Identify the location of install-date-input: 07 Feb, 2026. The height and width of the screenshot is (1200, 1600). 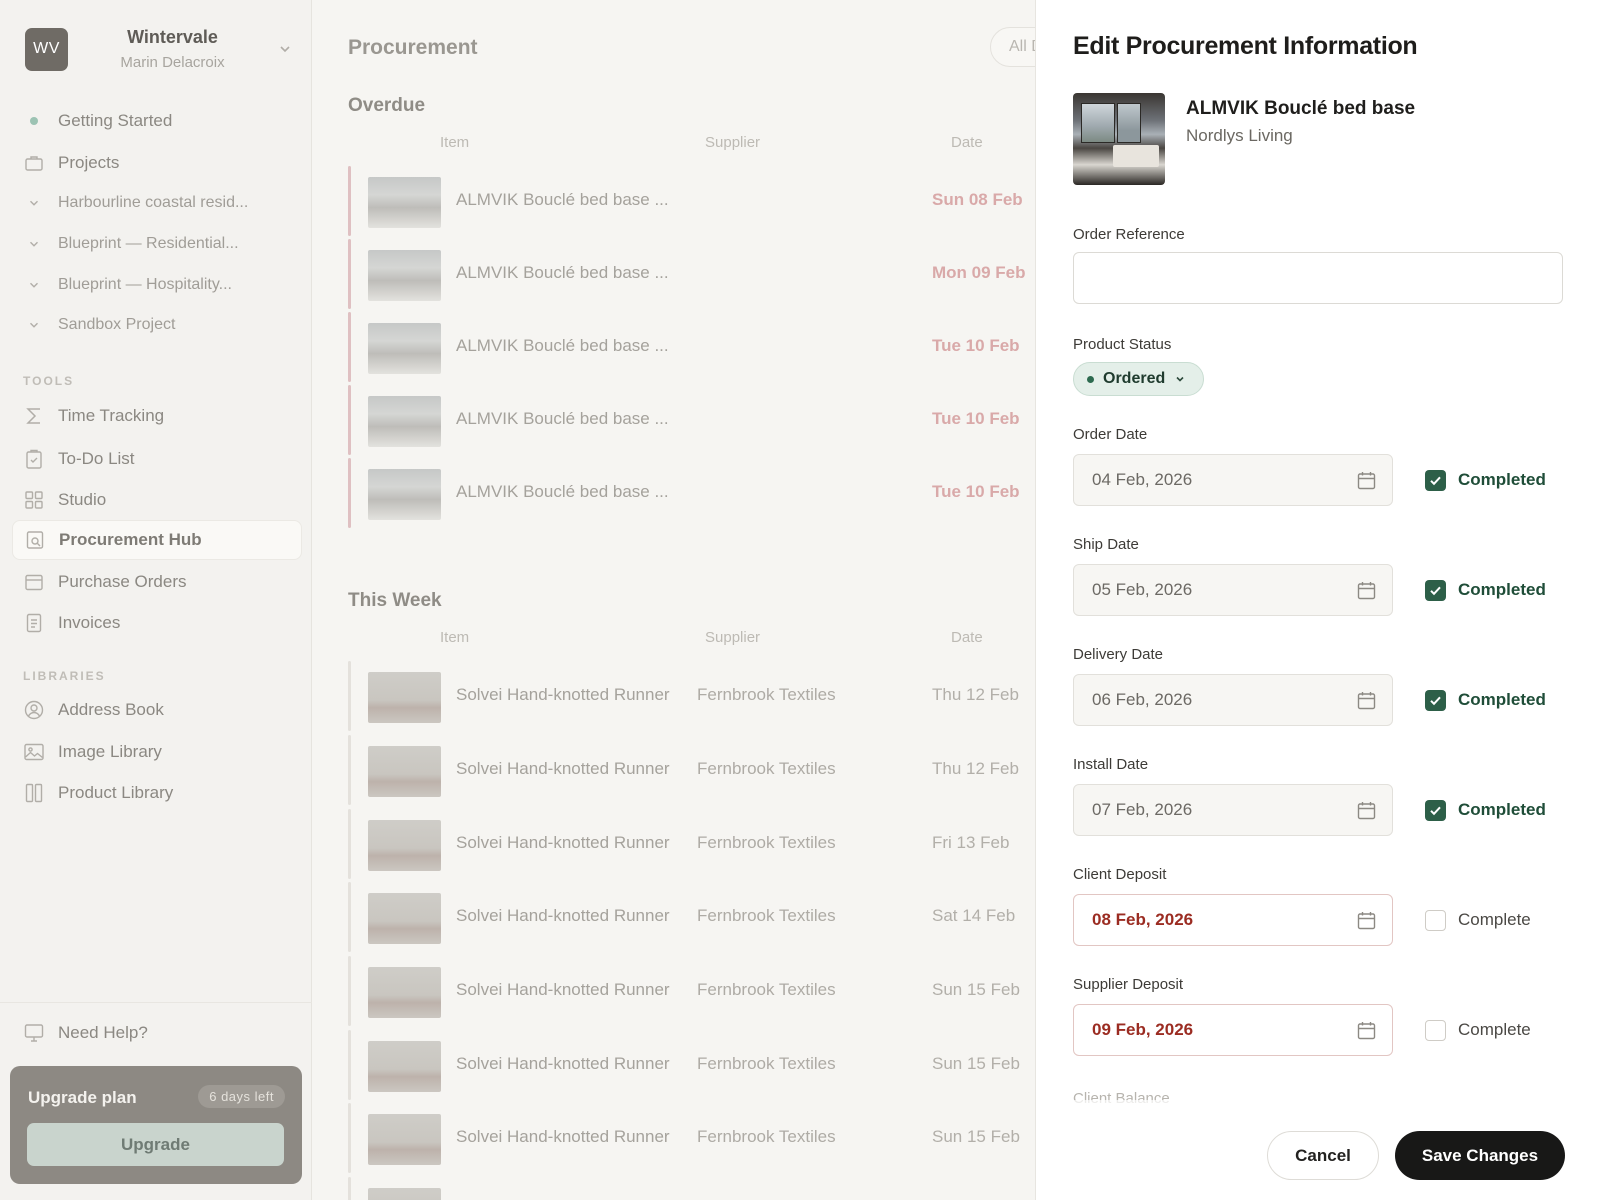
(1233, 810).